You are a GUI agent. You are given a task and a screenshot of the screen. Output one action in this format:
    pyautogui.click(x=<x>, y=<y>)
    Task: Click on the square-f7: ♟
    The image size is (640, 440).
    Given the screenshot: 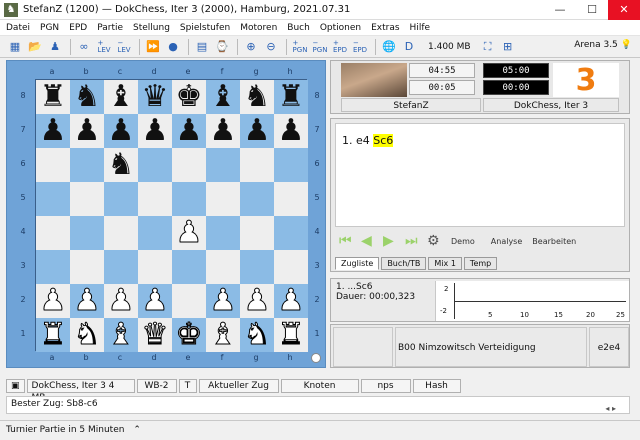 What is the action you would take?
    pyautogui.click(x=223, y=131)
    